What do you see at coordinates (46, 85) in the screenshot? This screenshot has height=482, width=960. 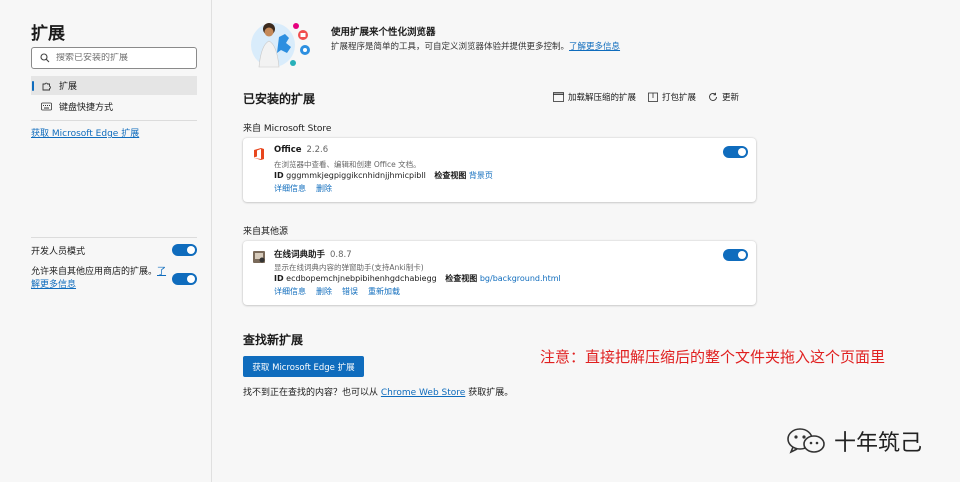 I see `extensions-icon` at bounding box center [46, 85].